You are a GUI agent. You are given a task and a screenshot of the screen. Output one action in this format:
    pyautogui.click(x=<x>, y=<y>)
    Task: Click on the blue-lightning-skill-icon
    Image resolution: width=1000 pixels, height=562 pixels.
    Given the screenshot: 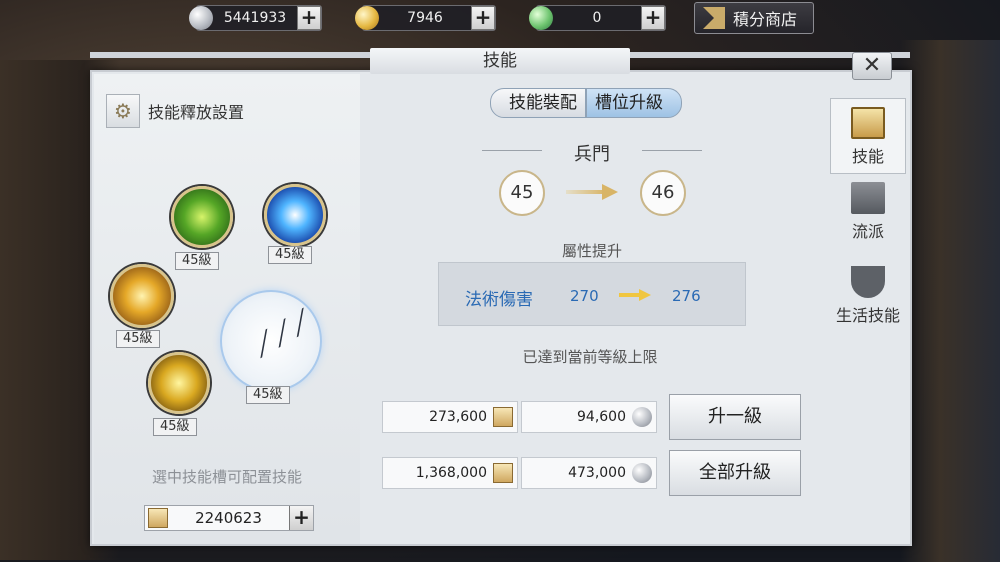 What is the action you would take?
    pyautogui.click(x=295, y=215)
    